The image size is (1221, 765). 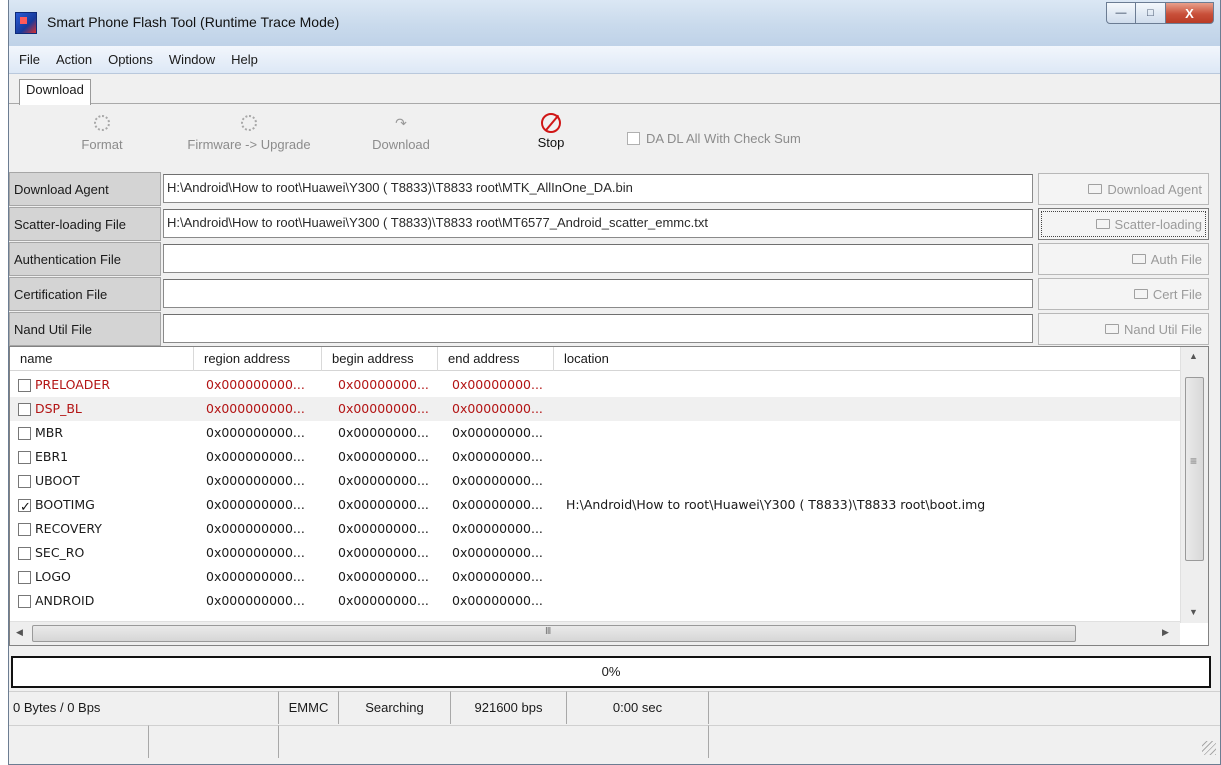 What do you see at coordinates (258, 359) in the screenshot?
I see `column-region-address: region address` at bounding box center [258, 359].